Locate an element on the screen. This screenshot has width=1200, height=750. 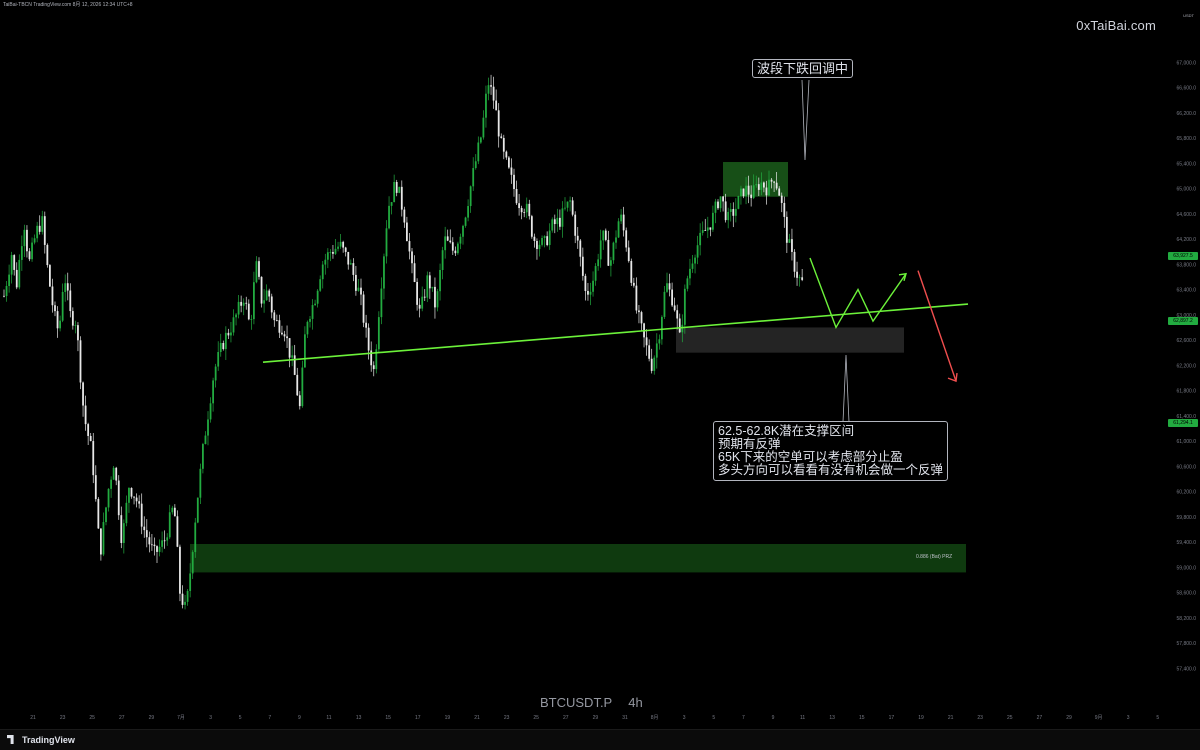
y-tick-label: 67,000.0 is located at coordinates (1187, 63).